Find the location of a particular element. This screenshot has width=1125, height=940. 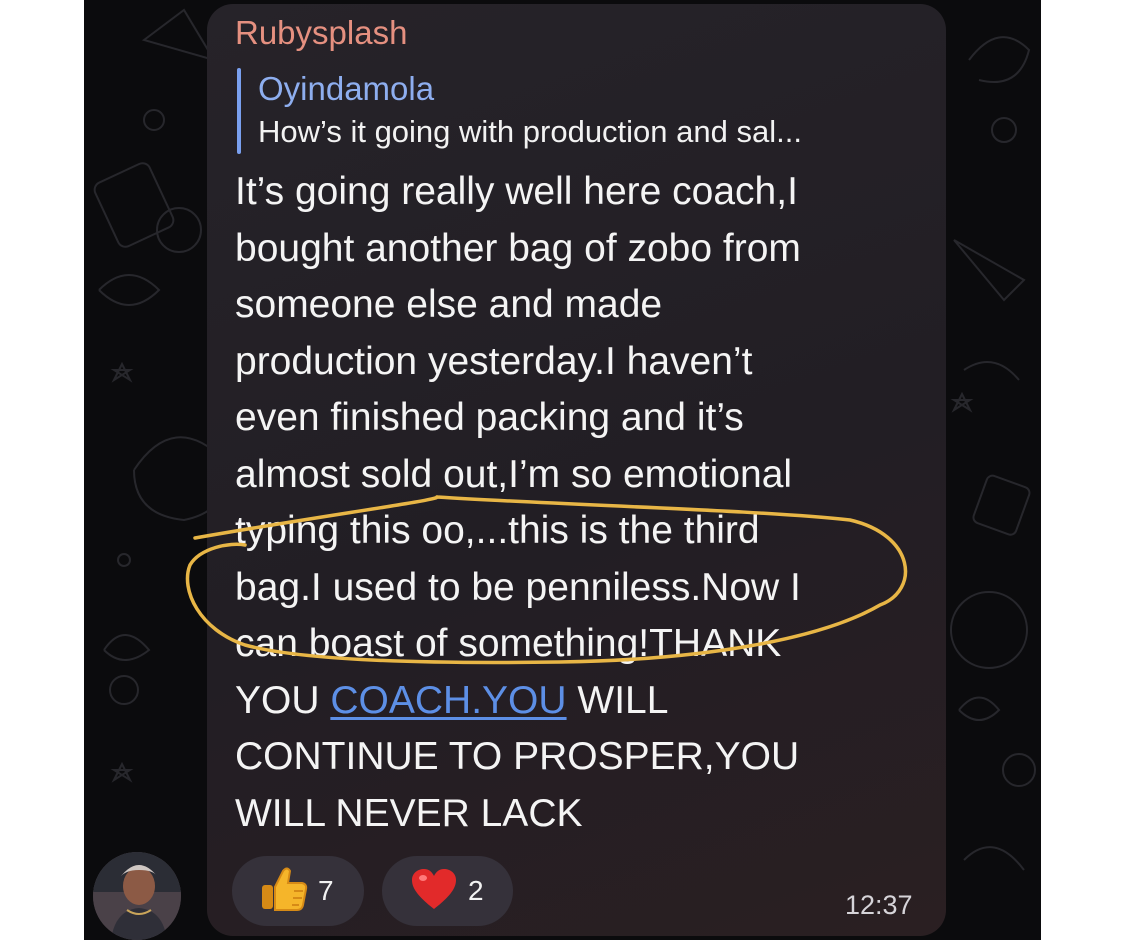

message-line: YOU COACH.YOU WILL is located at coordinates (585, 701).